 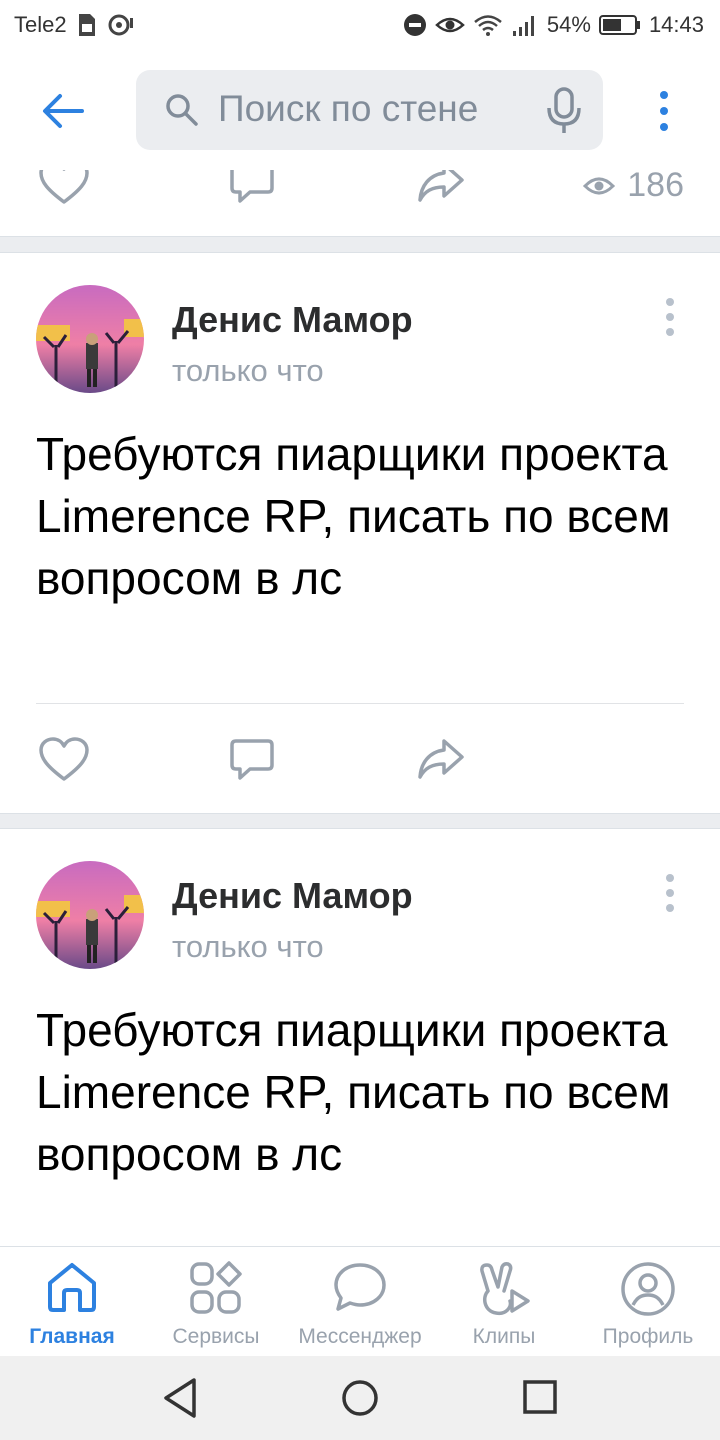 I want to click on nav-back-icon, so click(x=180, y=1398).